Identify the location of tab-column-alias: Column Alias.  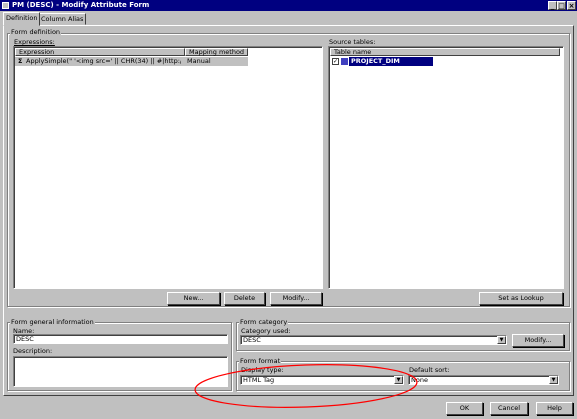
(62, 19).